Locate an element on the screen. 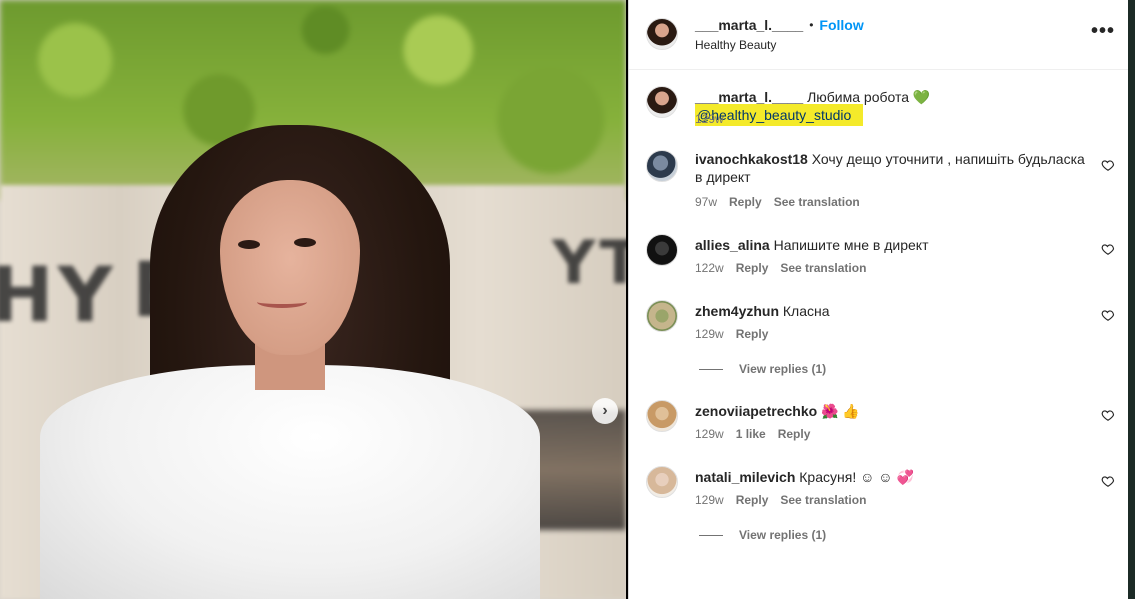  comment-username: zhem4yzhun is located at coordinates (737, 311).